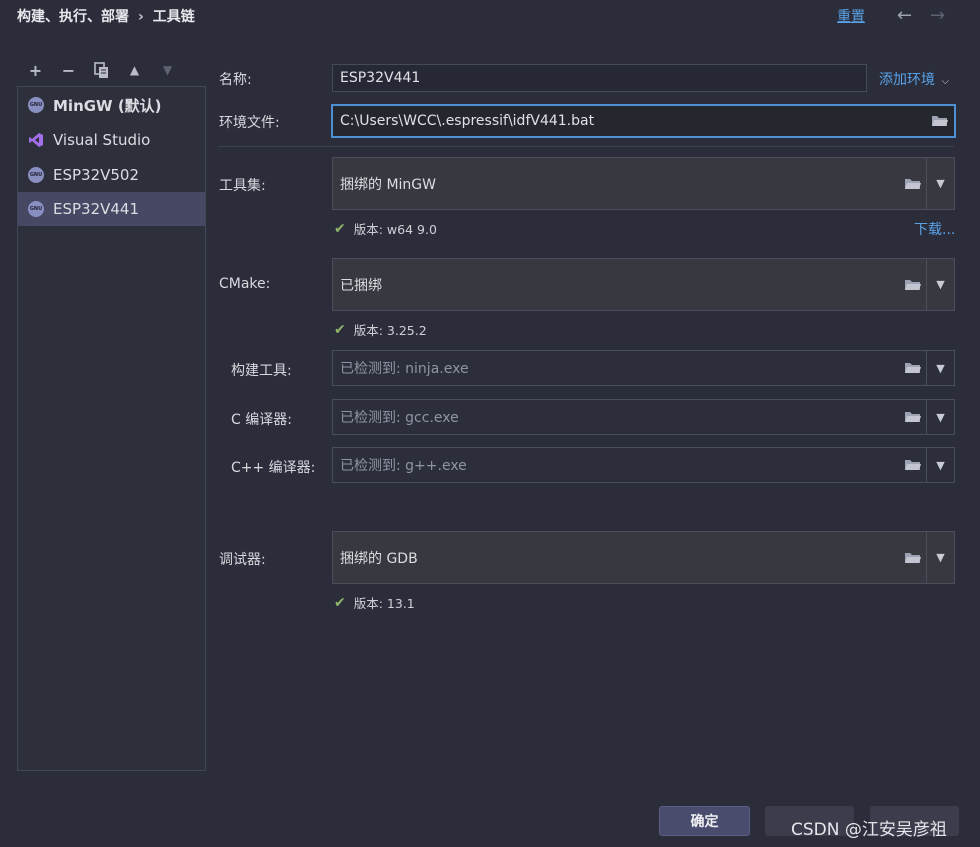  Describe the element at coordinates (704, 821) in the screenshot. I see `ok-button: 确定` at that location.